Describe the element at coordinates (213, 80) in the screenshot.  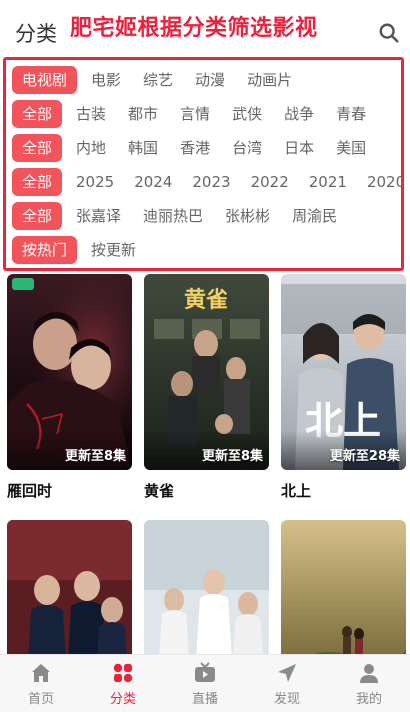
I see `filter-chip: 动漫` at that location.